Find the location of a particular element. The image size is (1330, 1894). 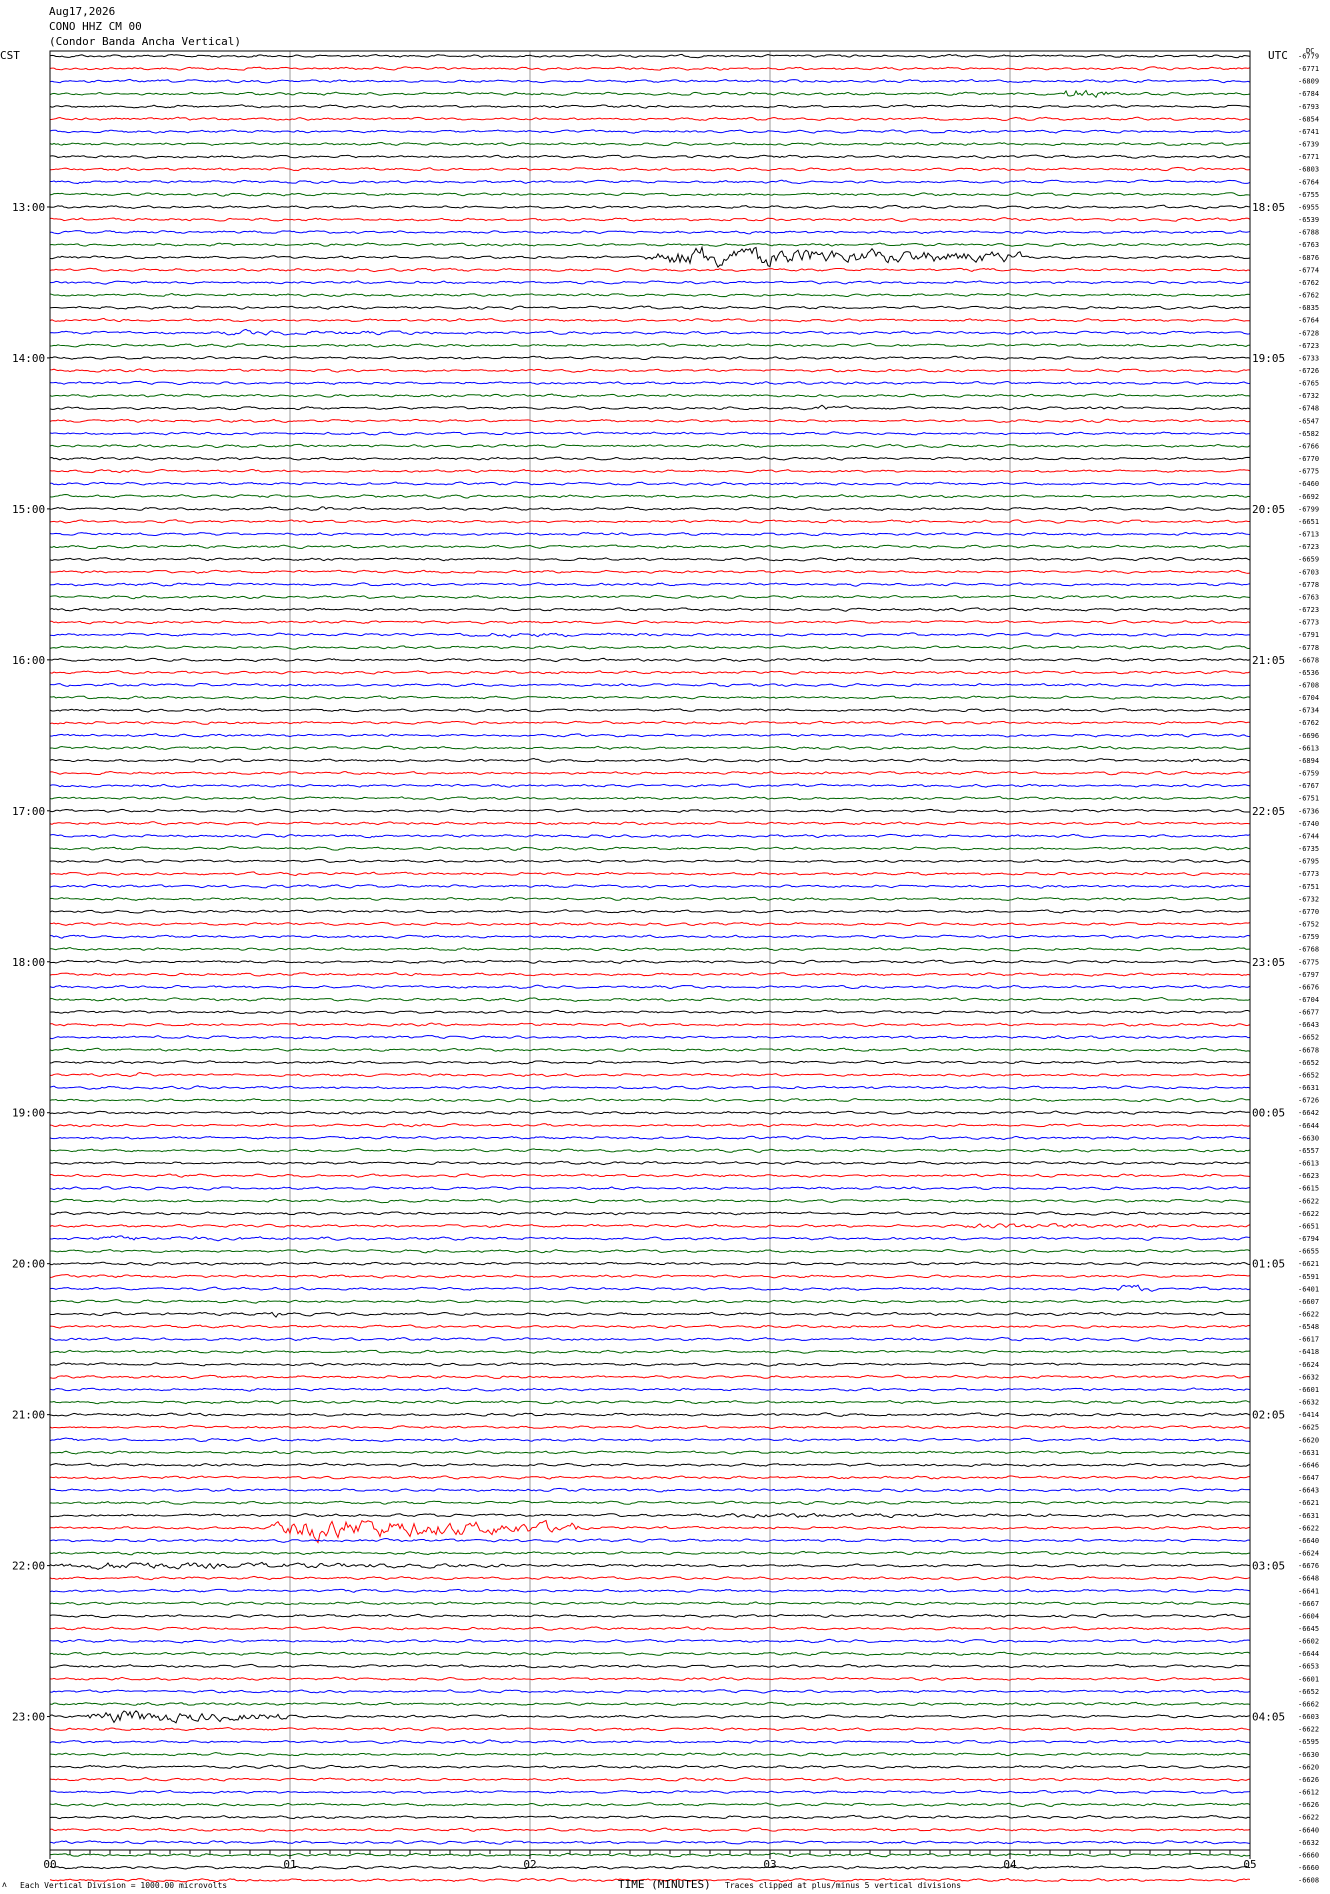

row-offset-label: -6660 is located at coordinates (1308, 1868).